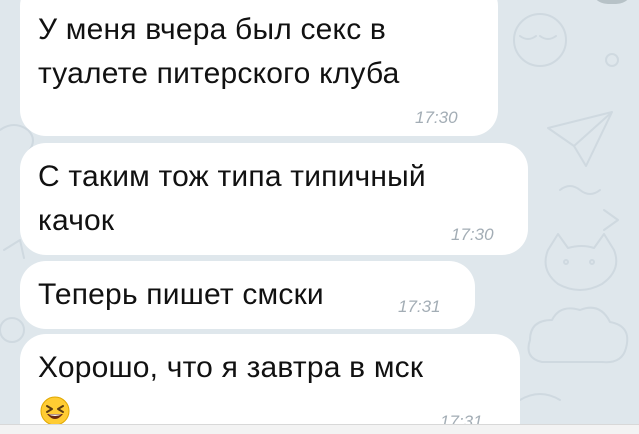  I want to click on message-bubble: Теперь пишет смски 17:31, so click(247, 295).